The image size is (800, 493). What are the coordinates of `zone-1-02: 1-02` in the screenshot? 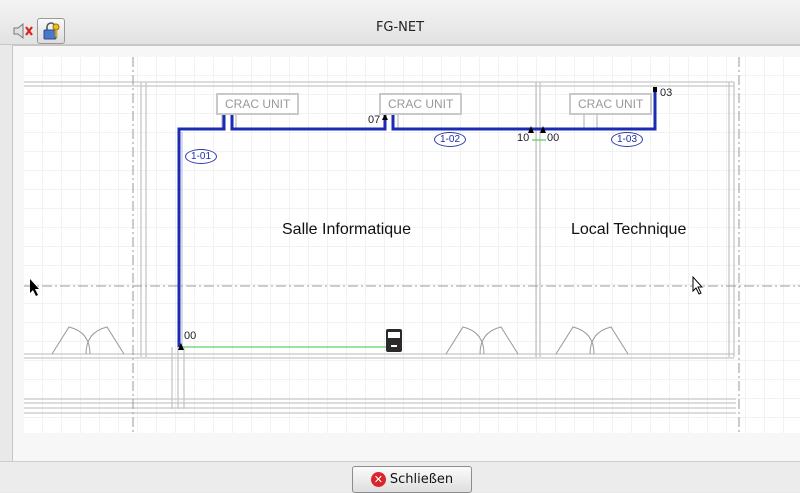 It's located at (450, 139).